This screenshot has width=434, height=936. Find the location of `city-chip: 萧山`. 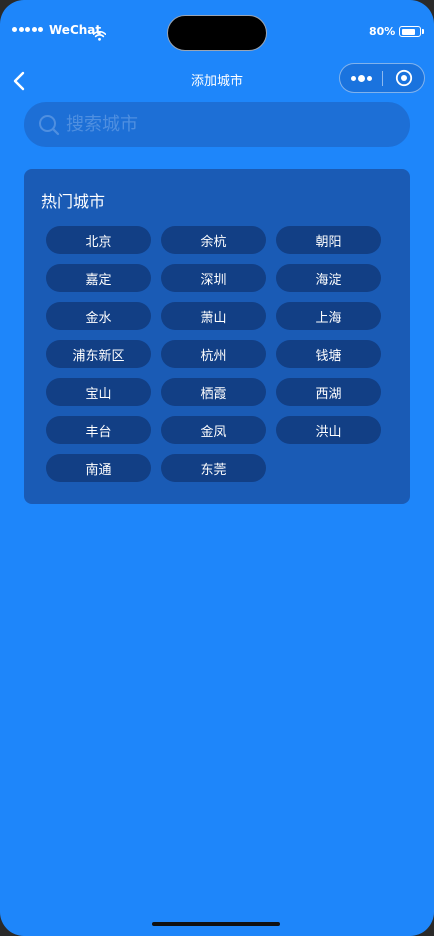

city-chip: 萧山 is located at coordinates (213, 316).